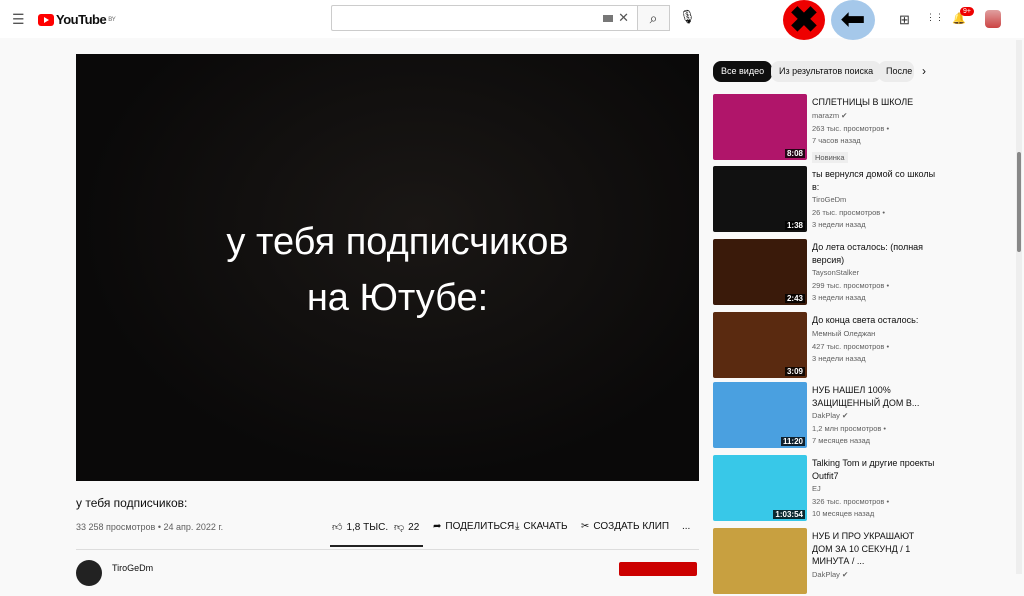 The width and height of the screenshot is (1024, 596). What do you see at coordinates (874, 489) in the screenshot?
I see `related-video-channel: EJ` at bounding box center [874, 489].